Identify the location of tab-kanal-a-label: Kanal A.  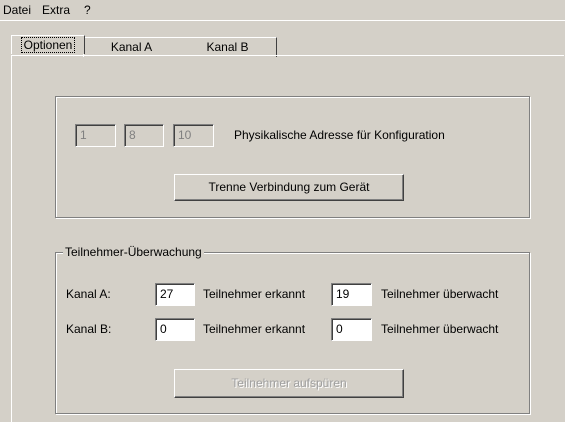
(131, 47).